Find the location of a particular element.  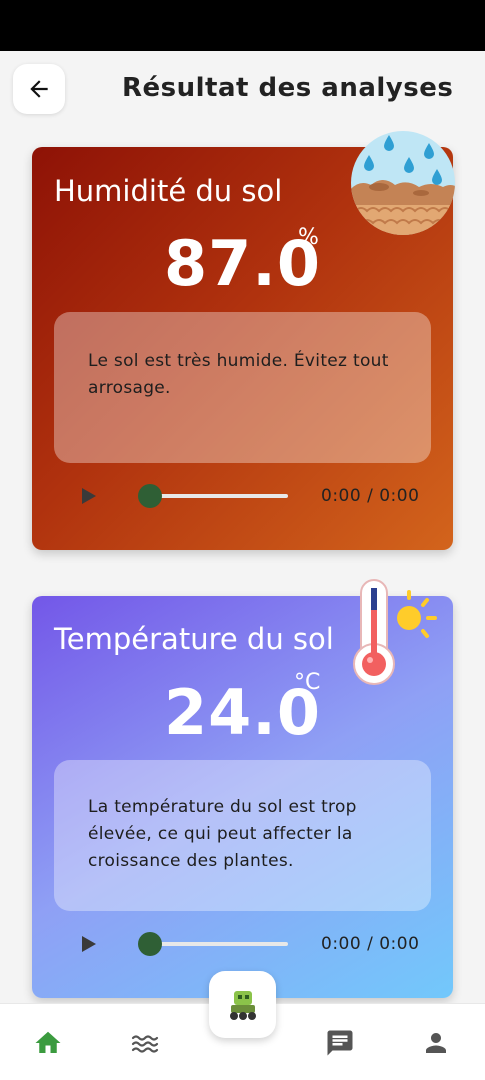

soil-water-icon is located at coordinates (403, 183).